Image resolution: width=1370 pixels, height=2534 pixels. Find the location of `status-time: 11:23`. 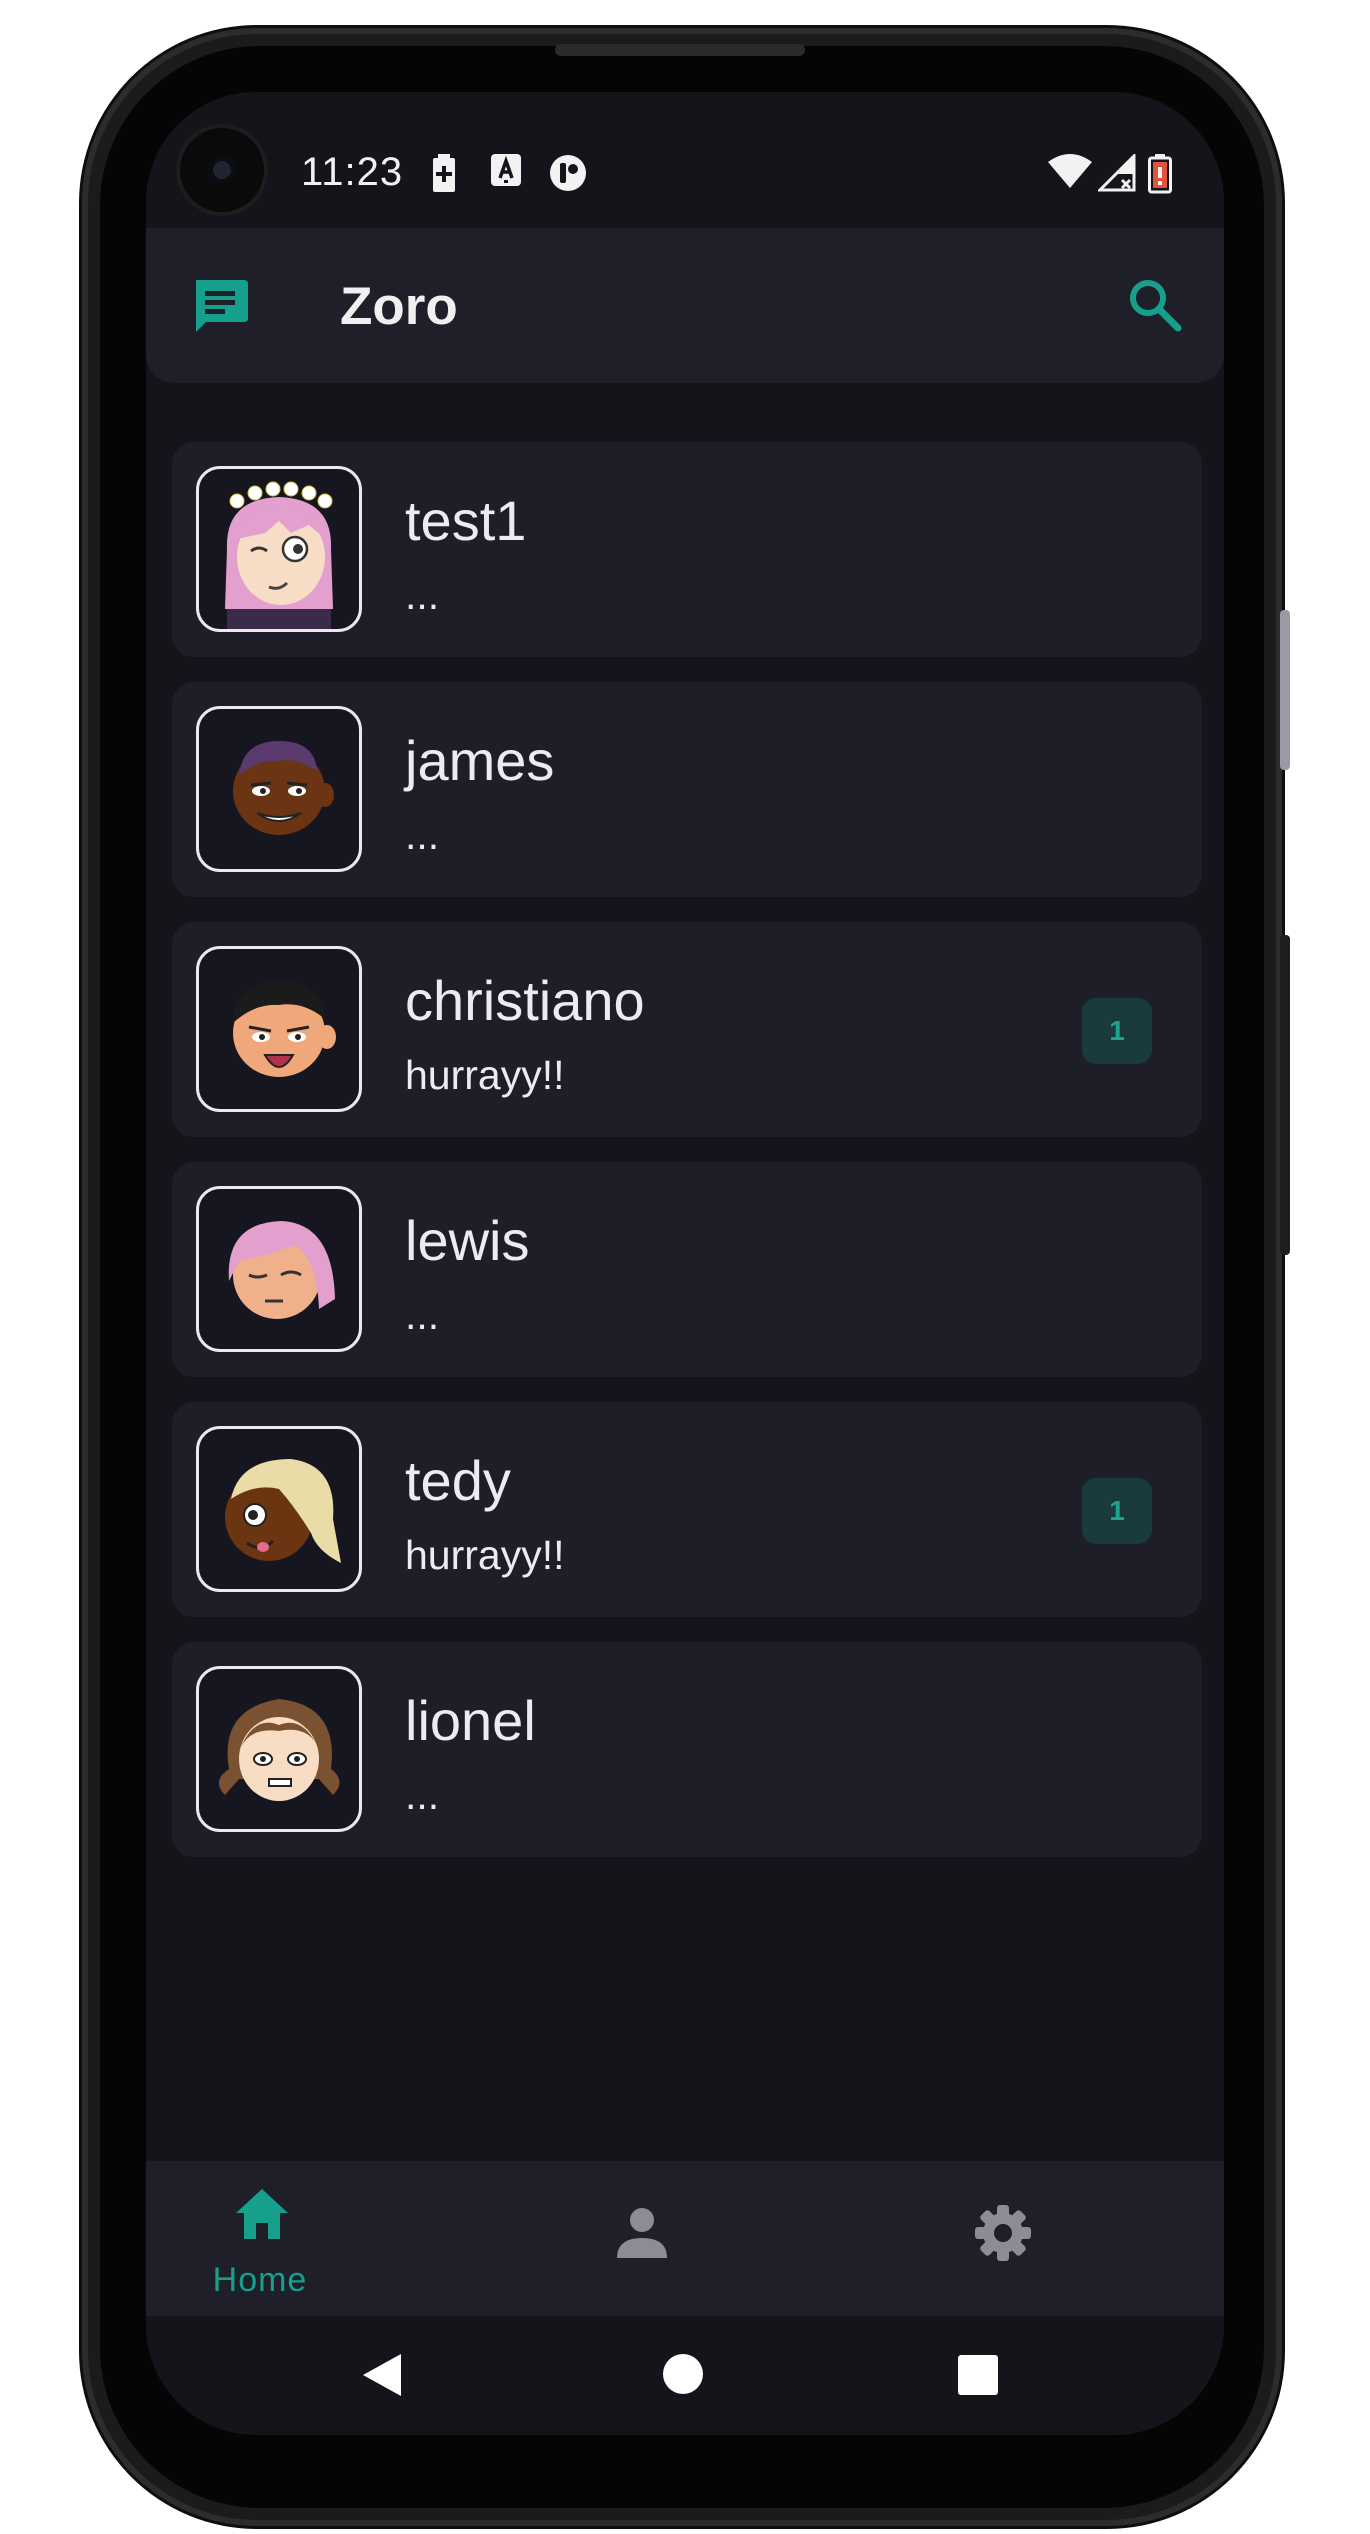

status-time: 11:23 is located at coordinates (352, 172).